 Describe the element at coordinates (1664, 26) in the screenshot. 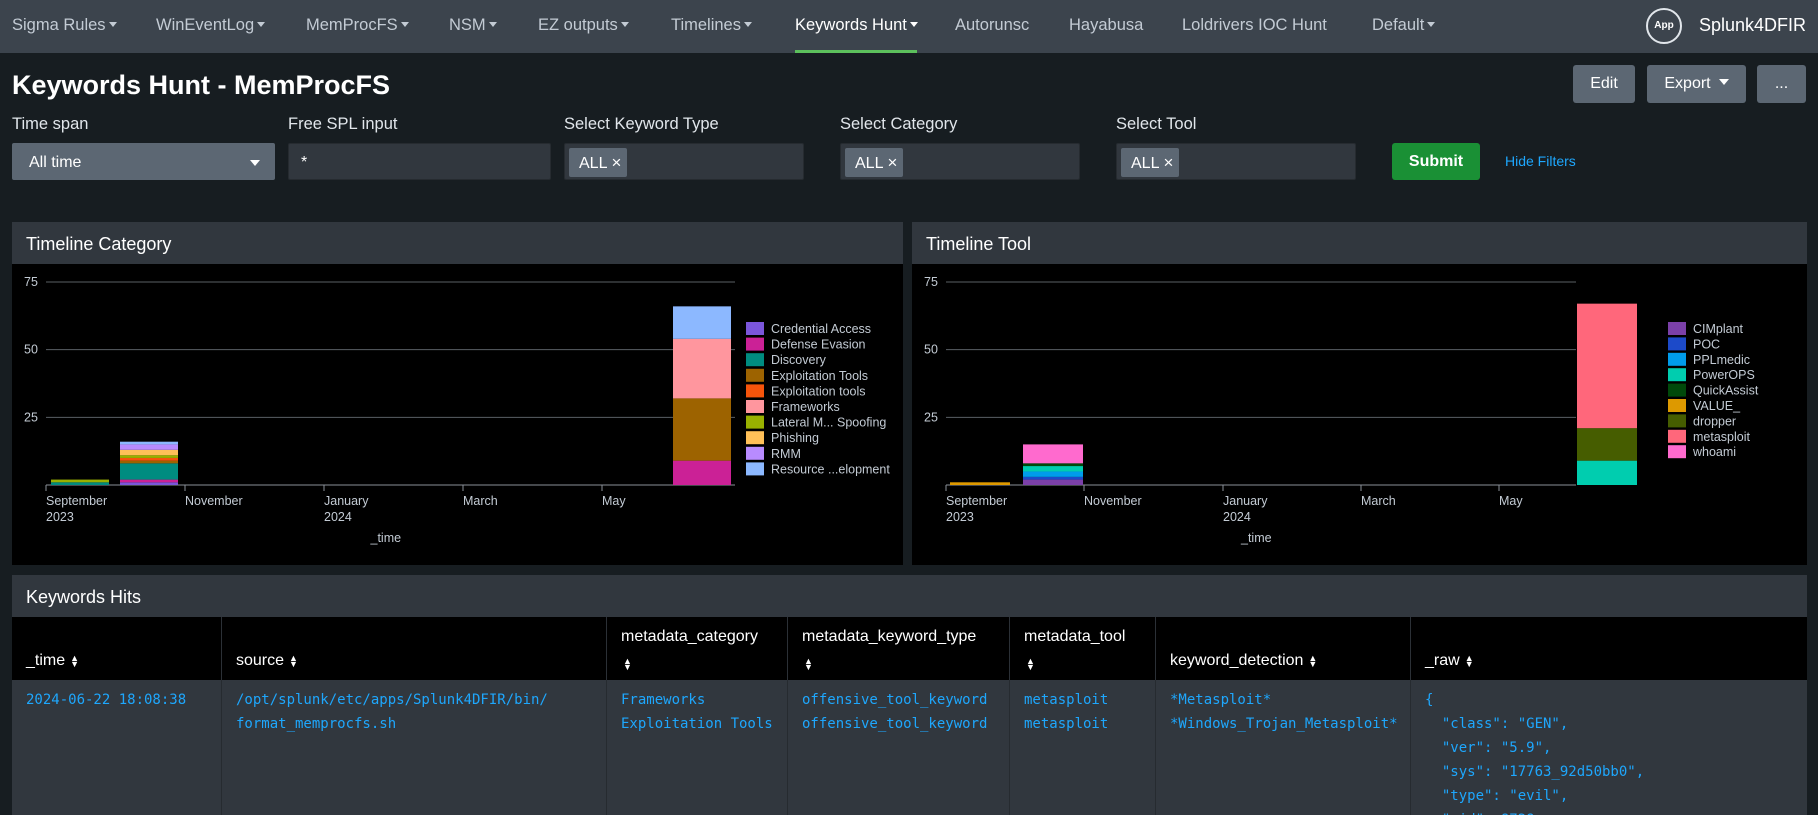

I see `app-badge-icon: App` at that location.